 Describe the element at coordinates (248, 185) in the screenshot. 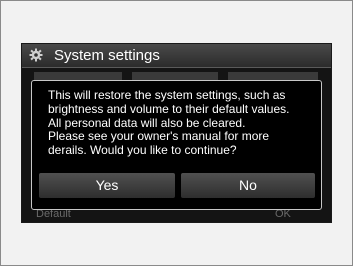

I see `no-button: No` at that location.